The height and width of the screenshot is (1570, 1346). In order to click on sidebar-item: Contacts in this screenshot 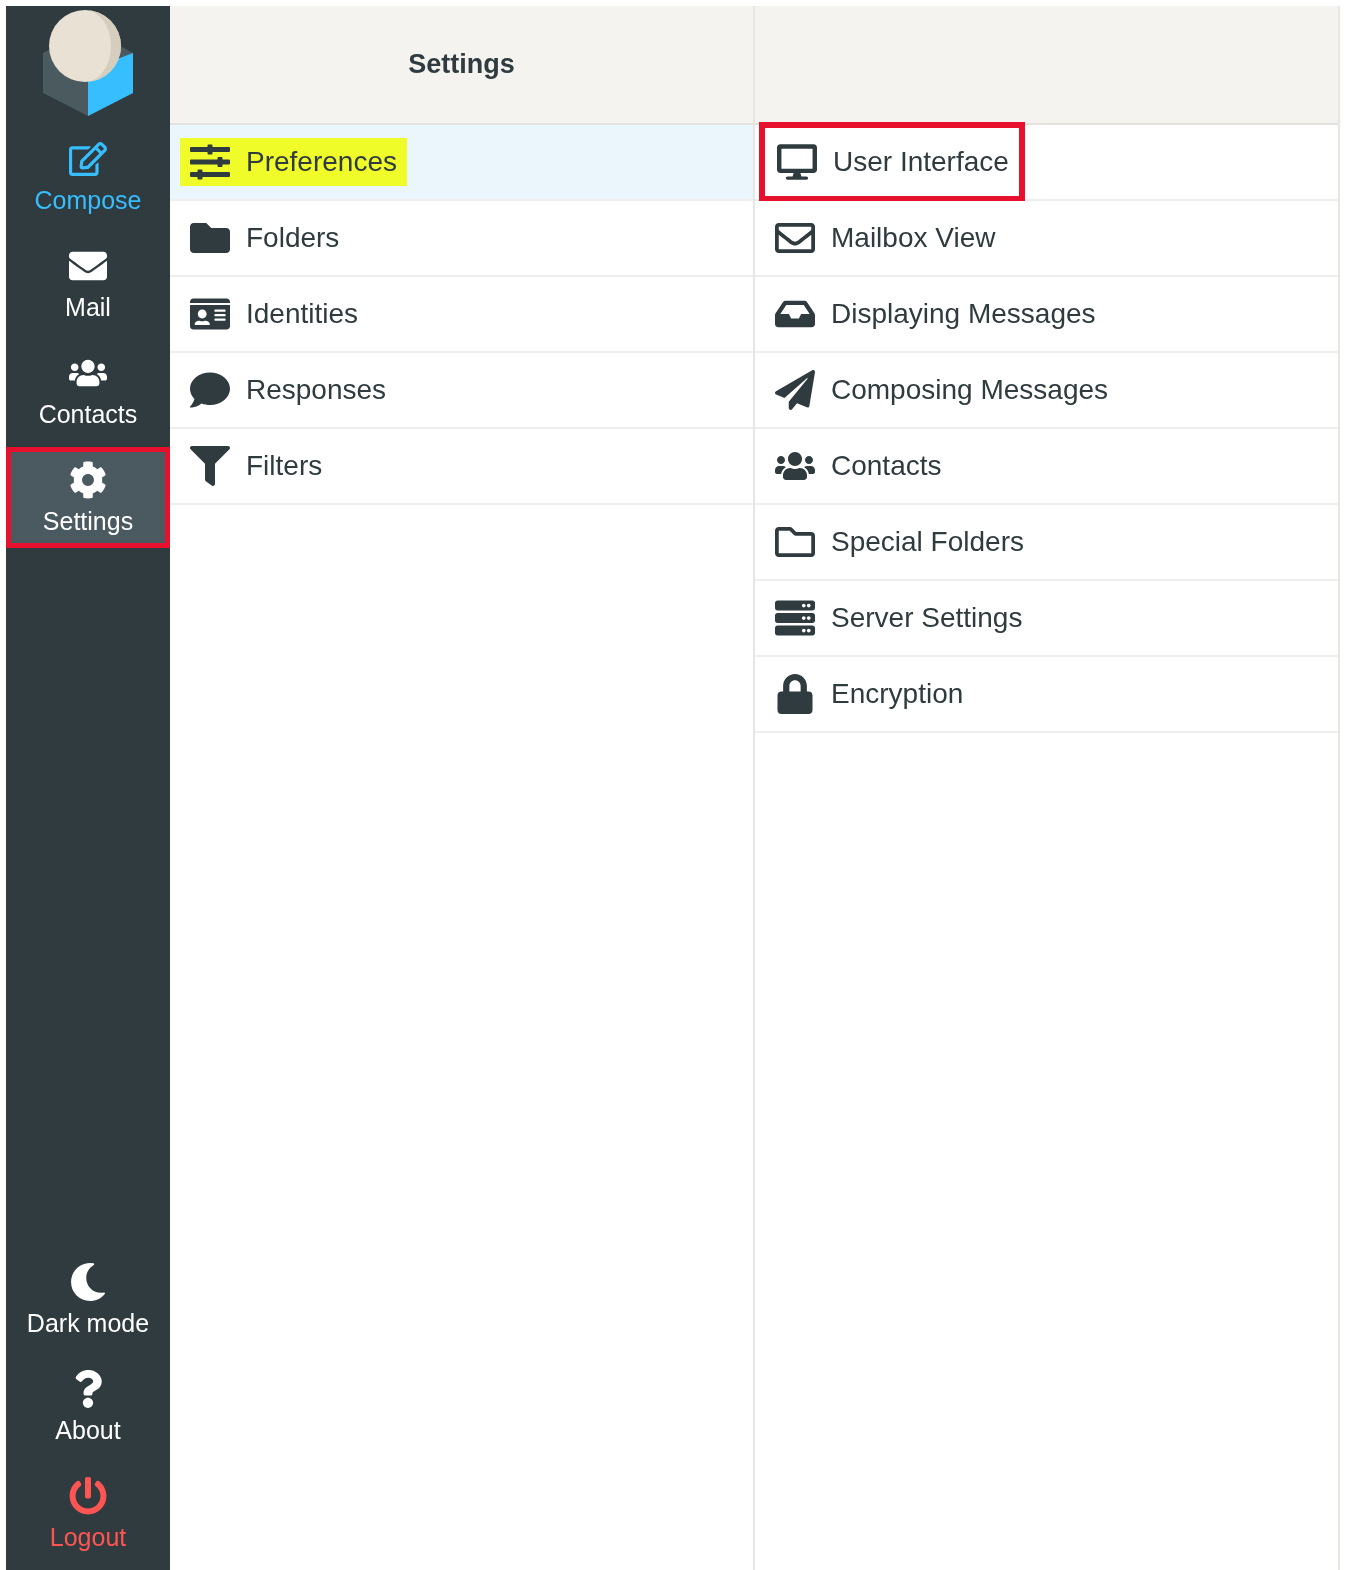, I will do `click(88, 390)`.